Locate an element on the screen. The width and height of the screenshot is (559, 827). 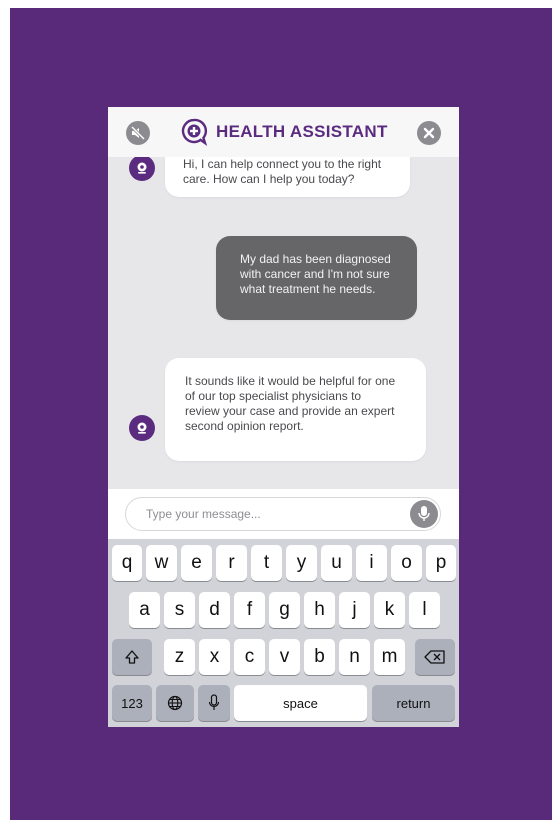
numbers-key: 123 is located at coordinates (132, 703).